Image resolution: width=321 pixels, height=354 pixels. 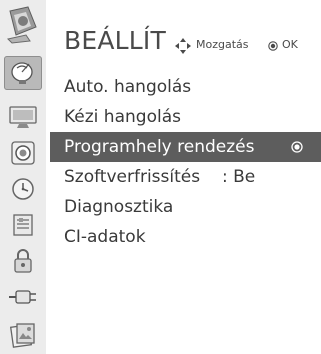 What do you see at coordinates (23, 25) in the screenshot?
I see `tv-setup-icon` at bounding box center [23, 25].